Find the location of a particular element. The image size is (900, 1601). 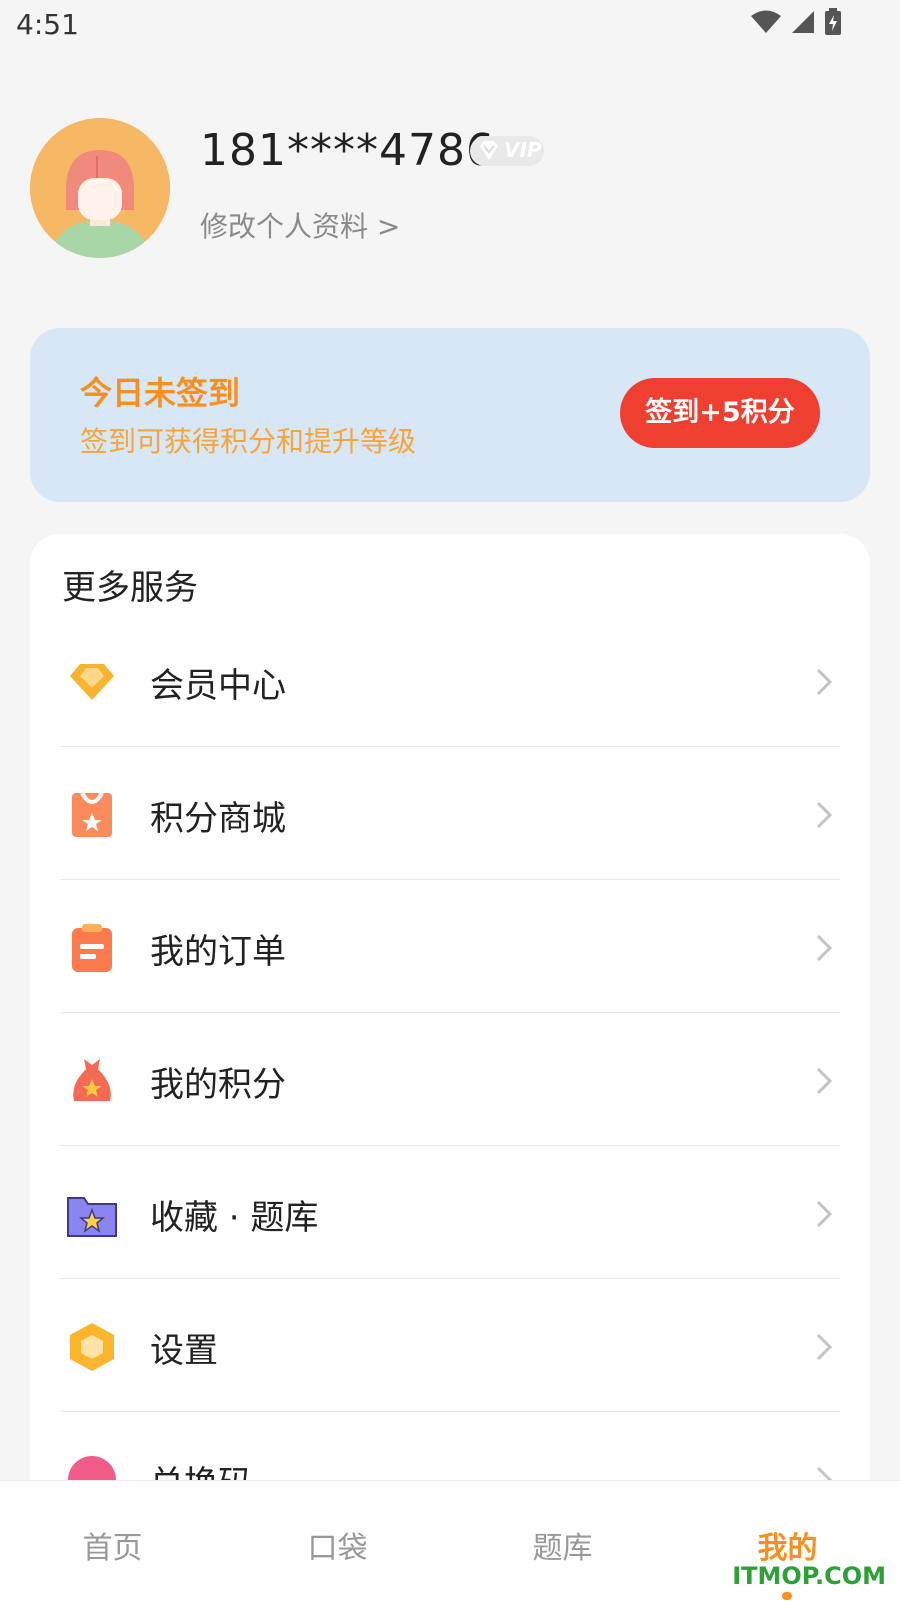

service-item-points-mall: 积分商城 is located at coordinates (450, 813).